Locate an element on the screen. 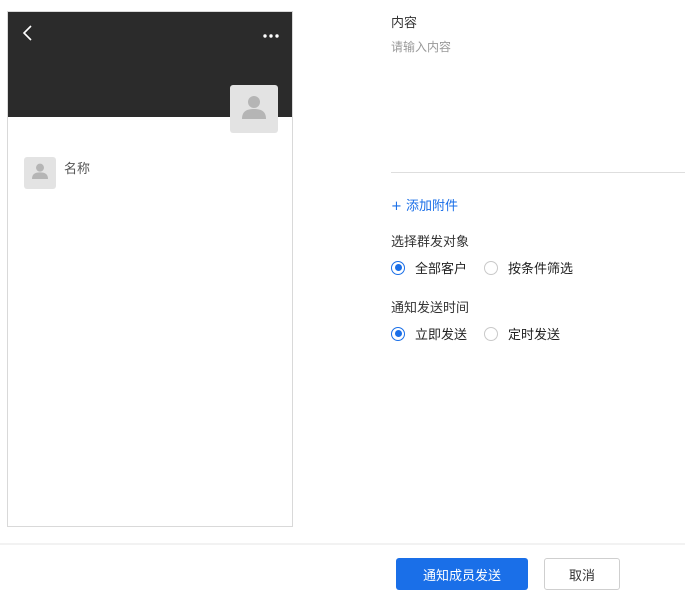 Image resolution: width=685 pixels, height=596 pixels. content-input is located at coordinates (538, 104).